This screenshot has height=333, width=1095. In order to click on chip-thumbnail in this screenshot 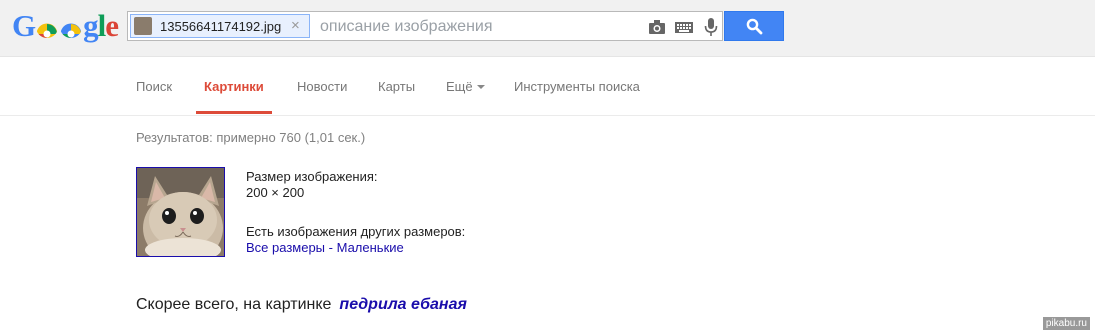, I will do `click(143, 26)`.